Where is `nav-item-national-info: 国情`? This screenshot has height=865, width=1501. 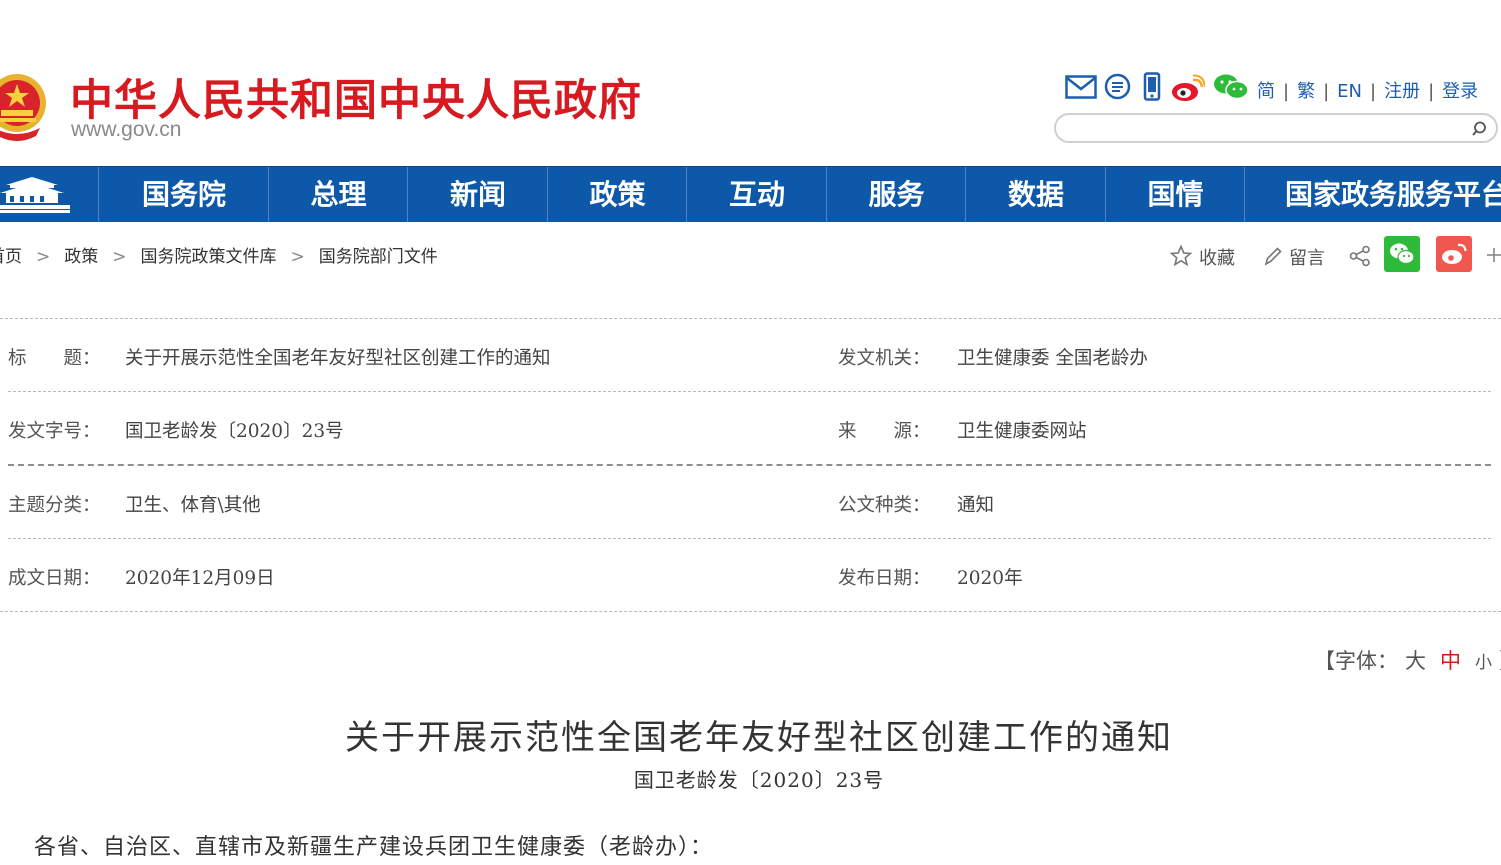 nav-item-national-info: 国情 is located at coordinates (1175, 194).